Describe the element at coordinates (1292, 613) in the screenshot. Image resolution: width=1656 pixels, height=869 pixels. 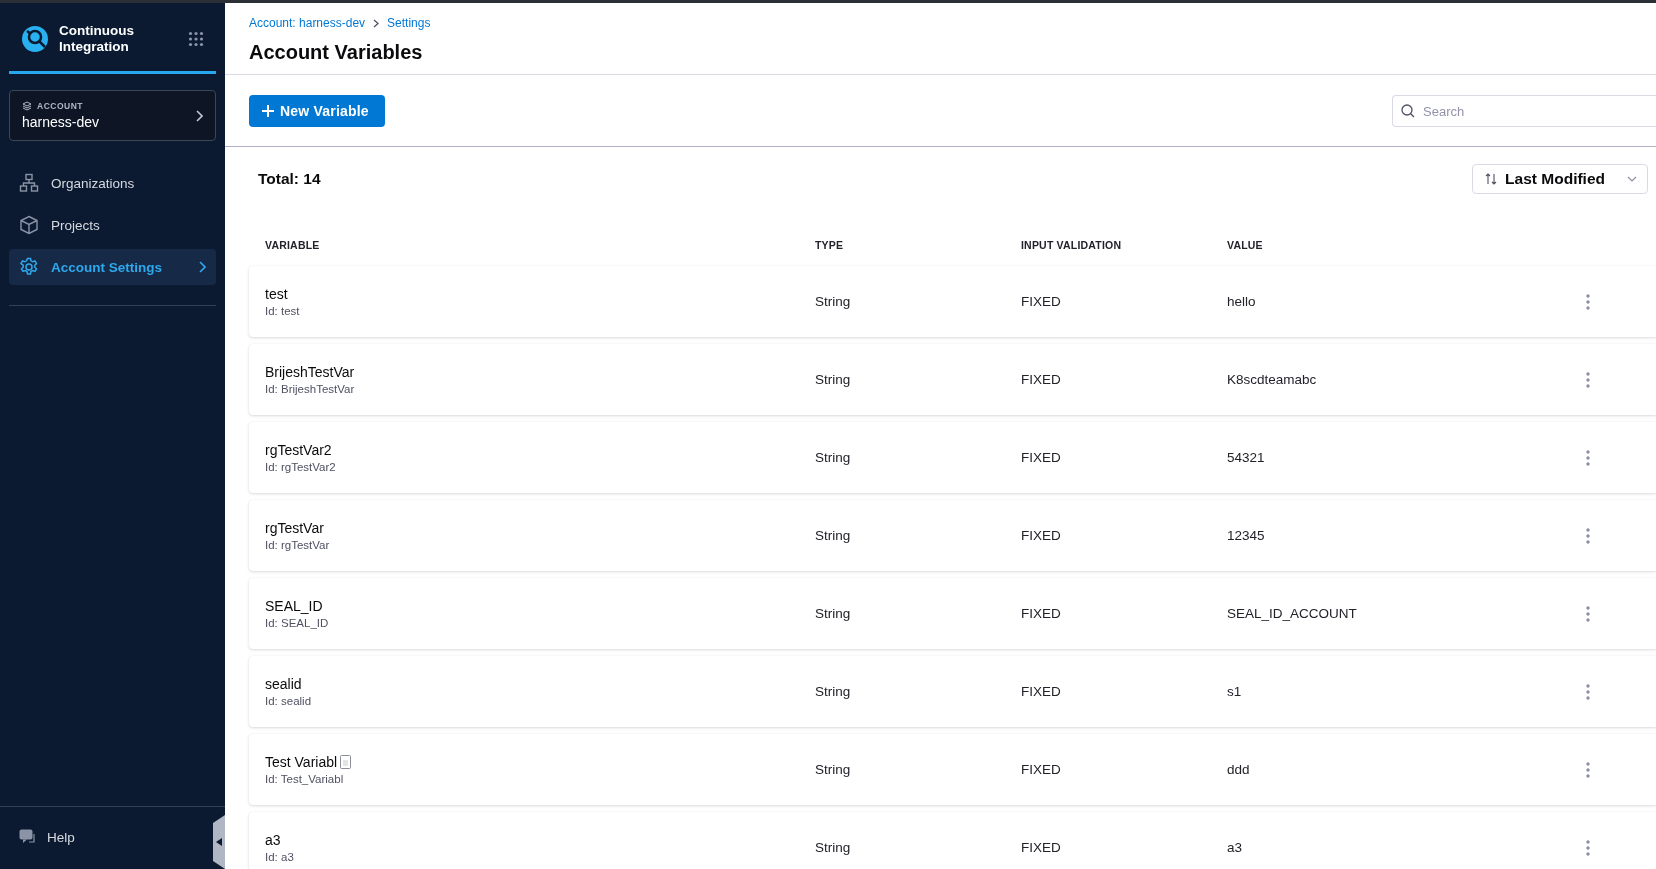
I see `value-cell-text: SEAL_ID_ACCOUNT` at that location.